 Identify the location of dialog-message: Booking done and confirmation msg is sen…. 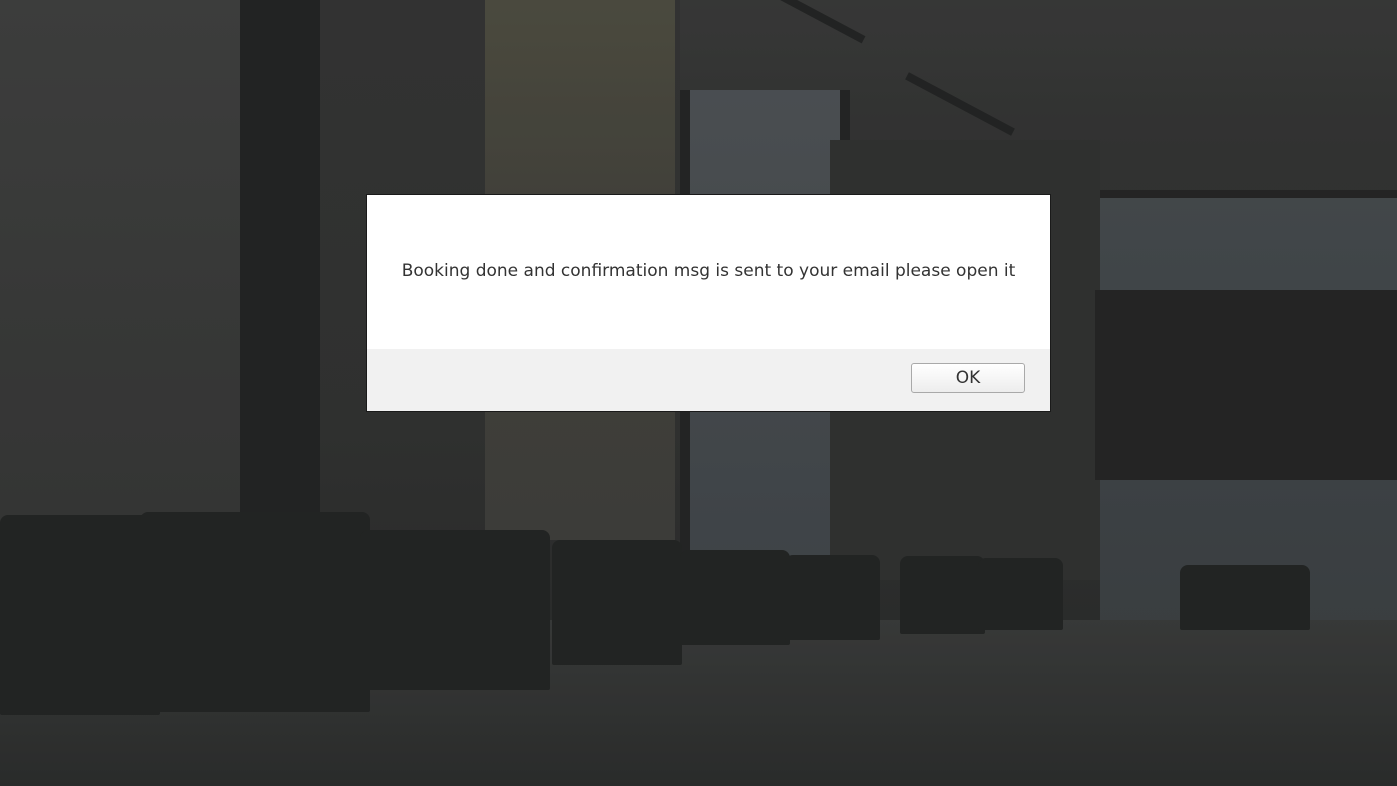
(708, 271).